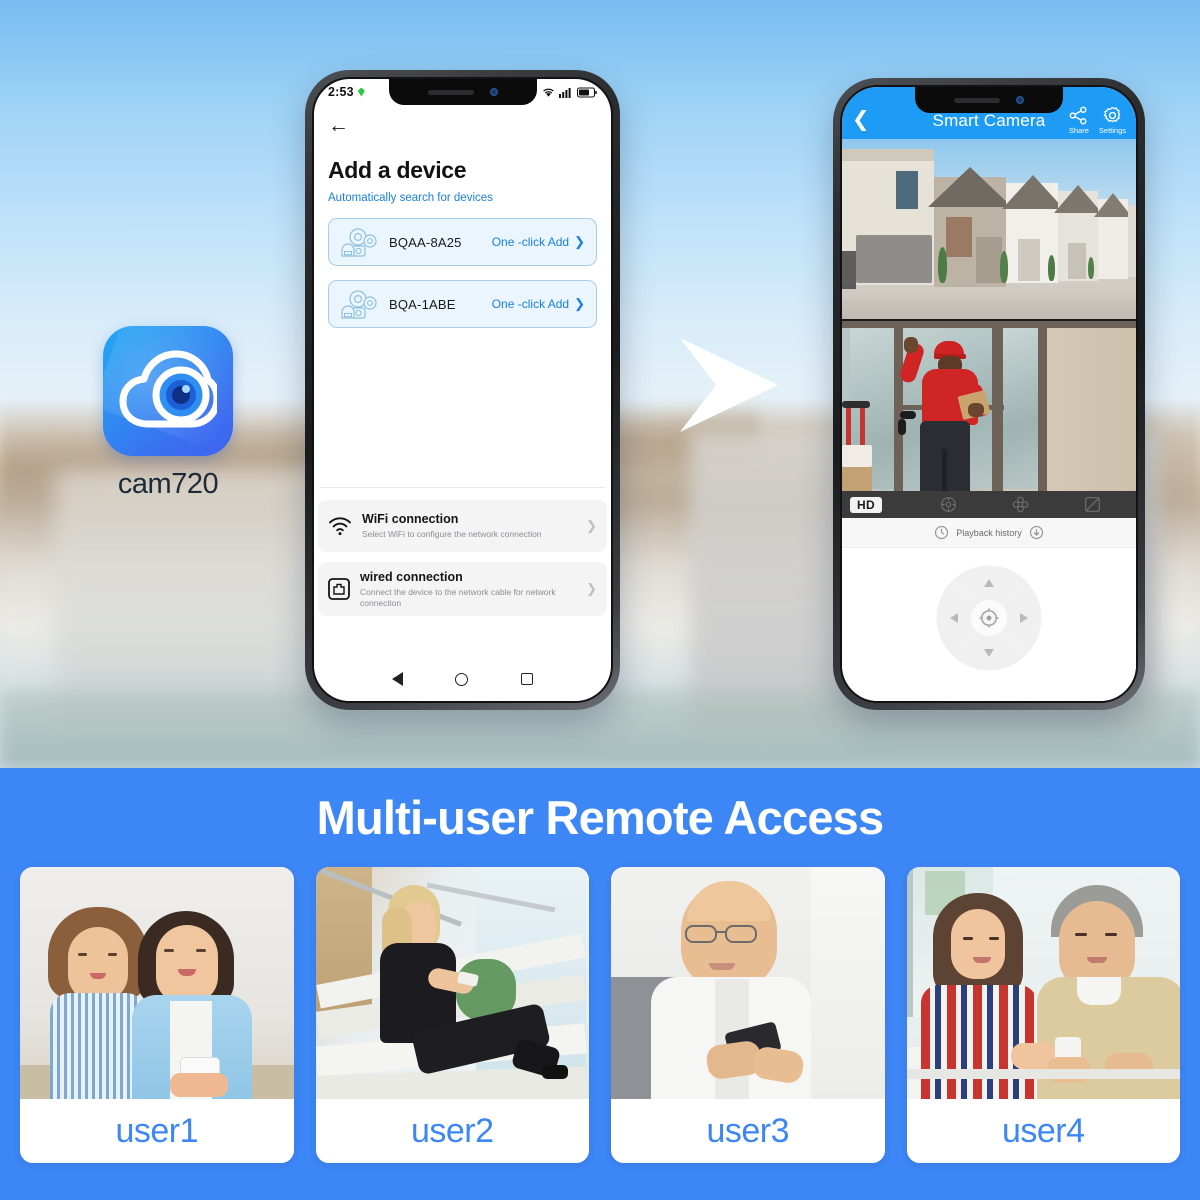 This screenshot has height=1200, width=1200. Describe the element at coordinates (1043, 1131) in the screenshot. I see `user-label: user4` at that location.